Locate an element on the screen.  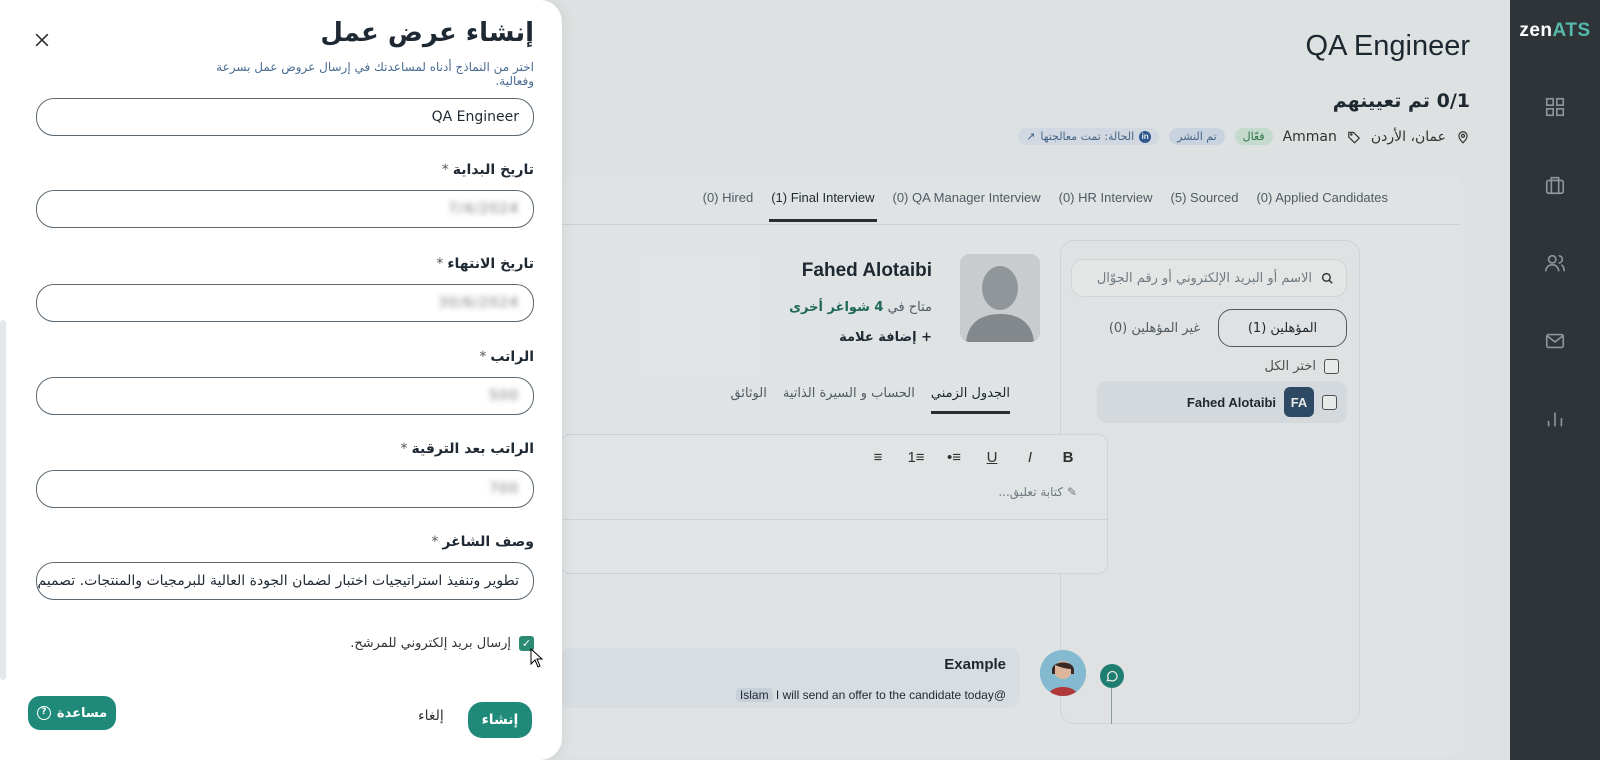
briefcase-icon is located at coordinates (1555, 185).